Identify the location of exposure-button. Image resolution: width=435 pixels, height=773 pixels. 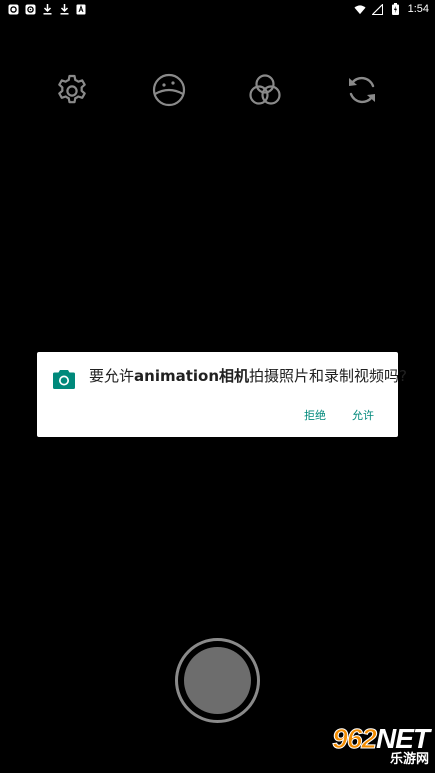
(169, 90).